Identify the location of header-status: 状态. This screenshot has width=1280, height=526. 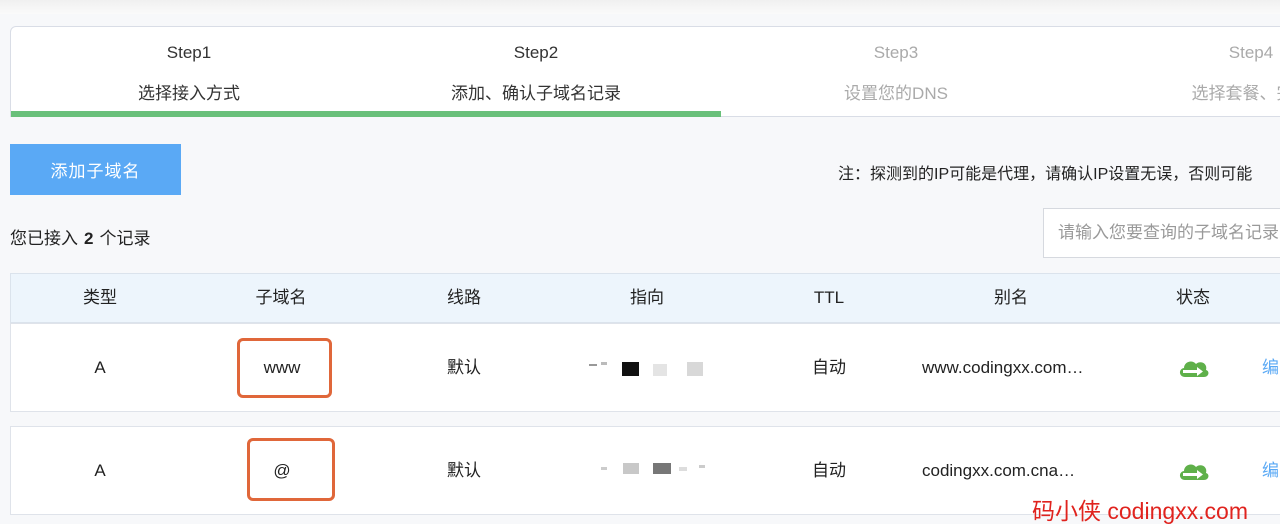
(1193, 297).